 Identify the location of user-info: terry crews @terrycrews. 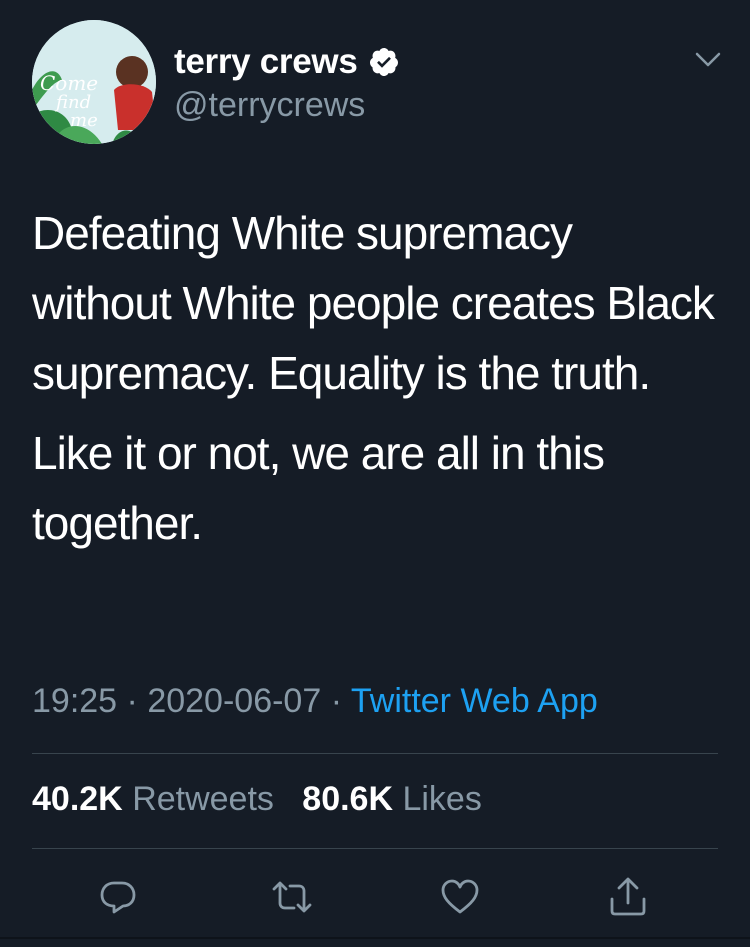
(287, 82).